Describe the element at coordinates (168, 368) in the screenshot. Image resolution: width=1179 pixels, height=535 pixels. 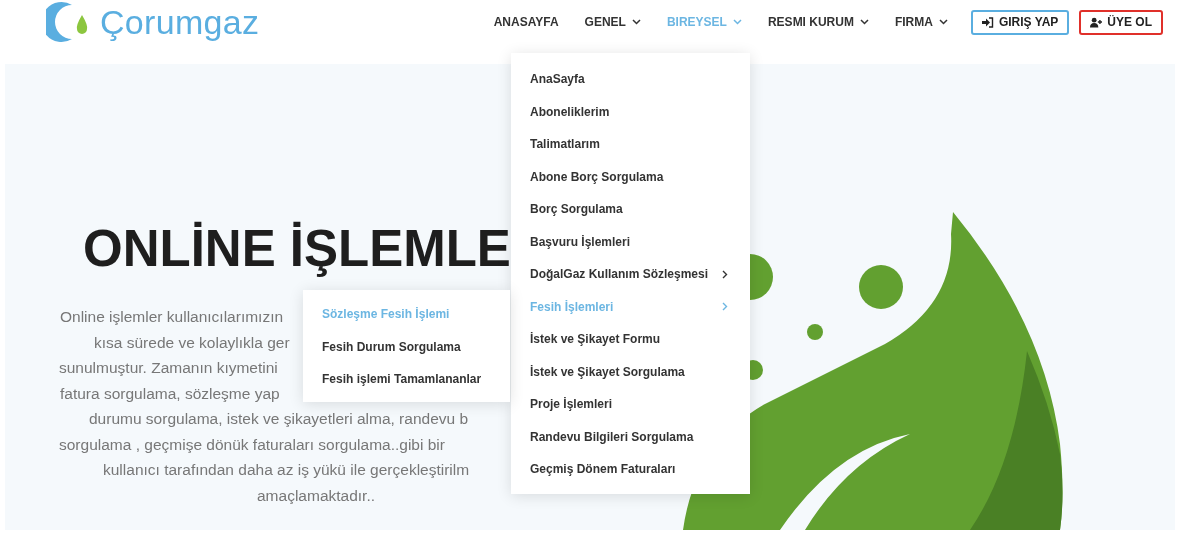
I see `hero-text-line: sunulmuştur. Zamanın kıymetini` at that location.